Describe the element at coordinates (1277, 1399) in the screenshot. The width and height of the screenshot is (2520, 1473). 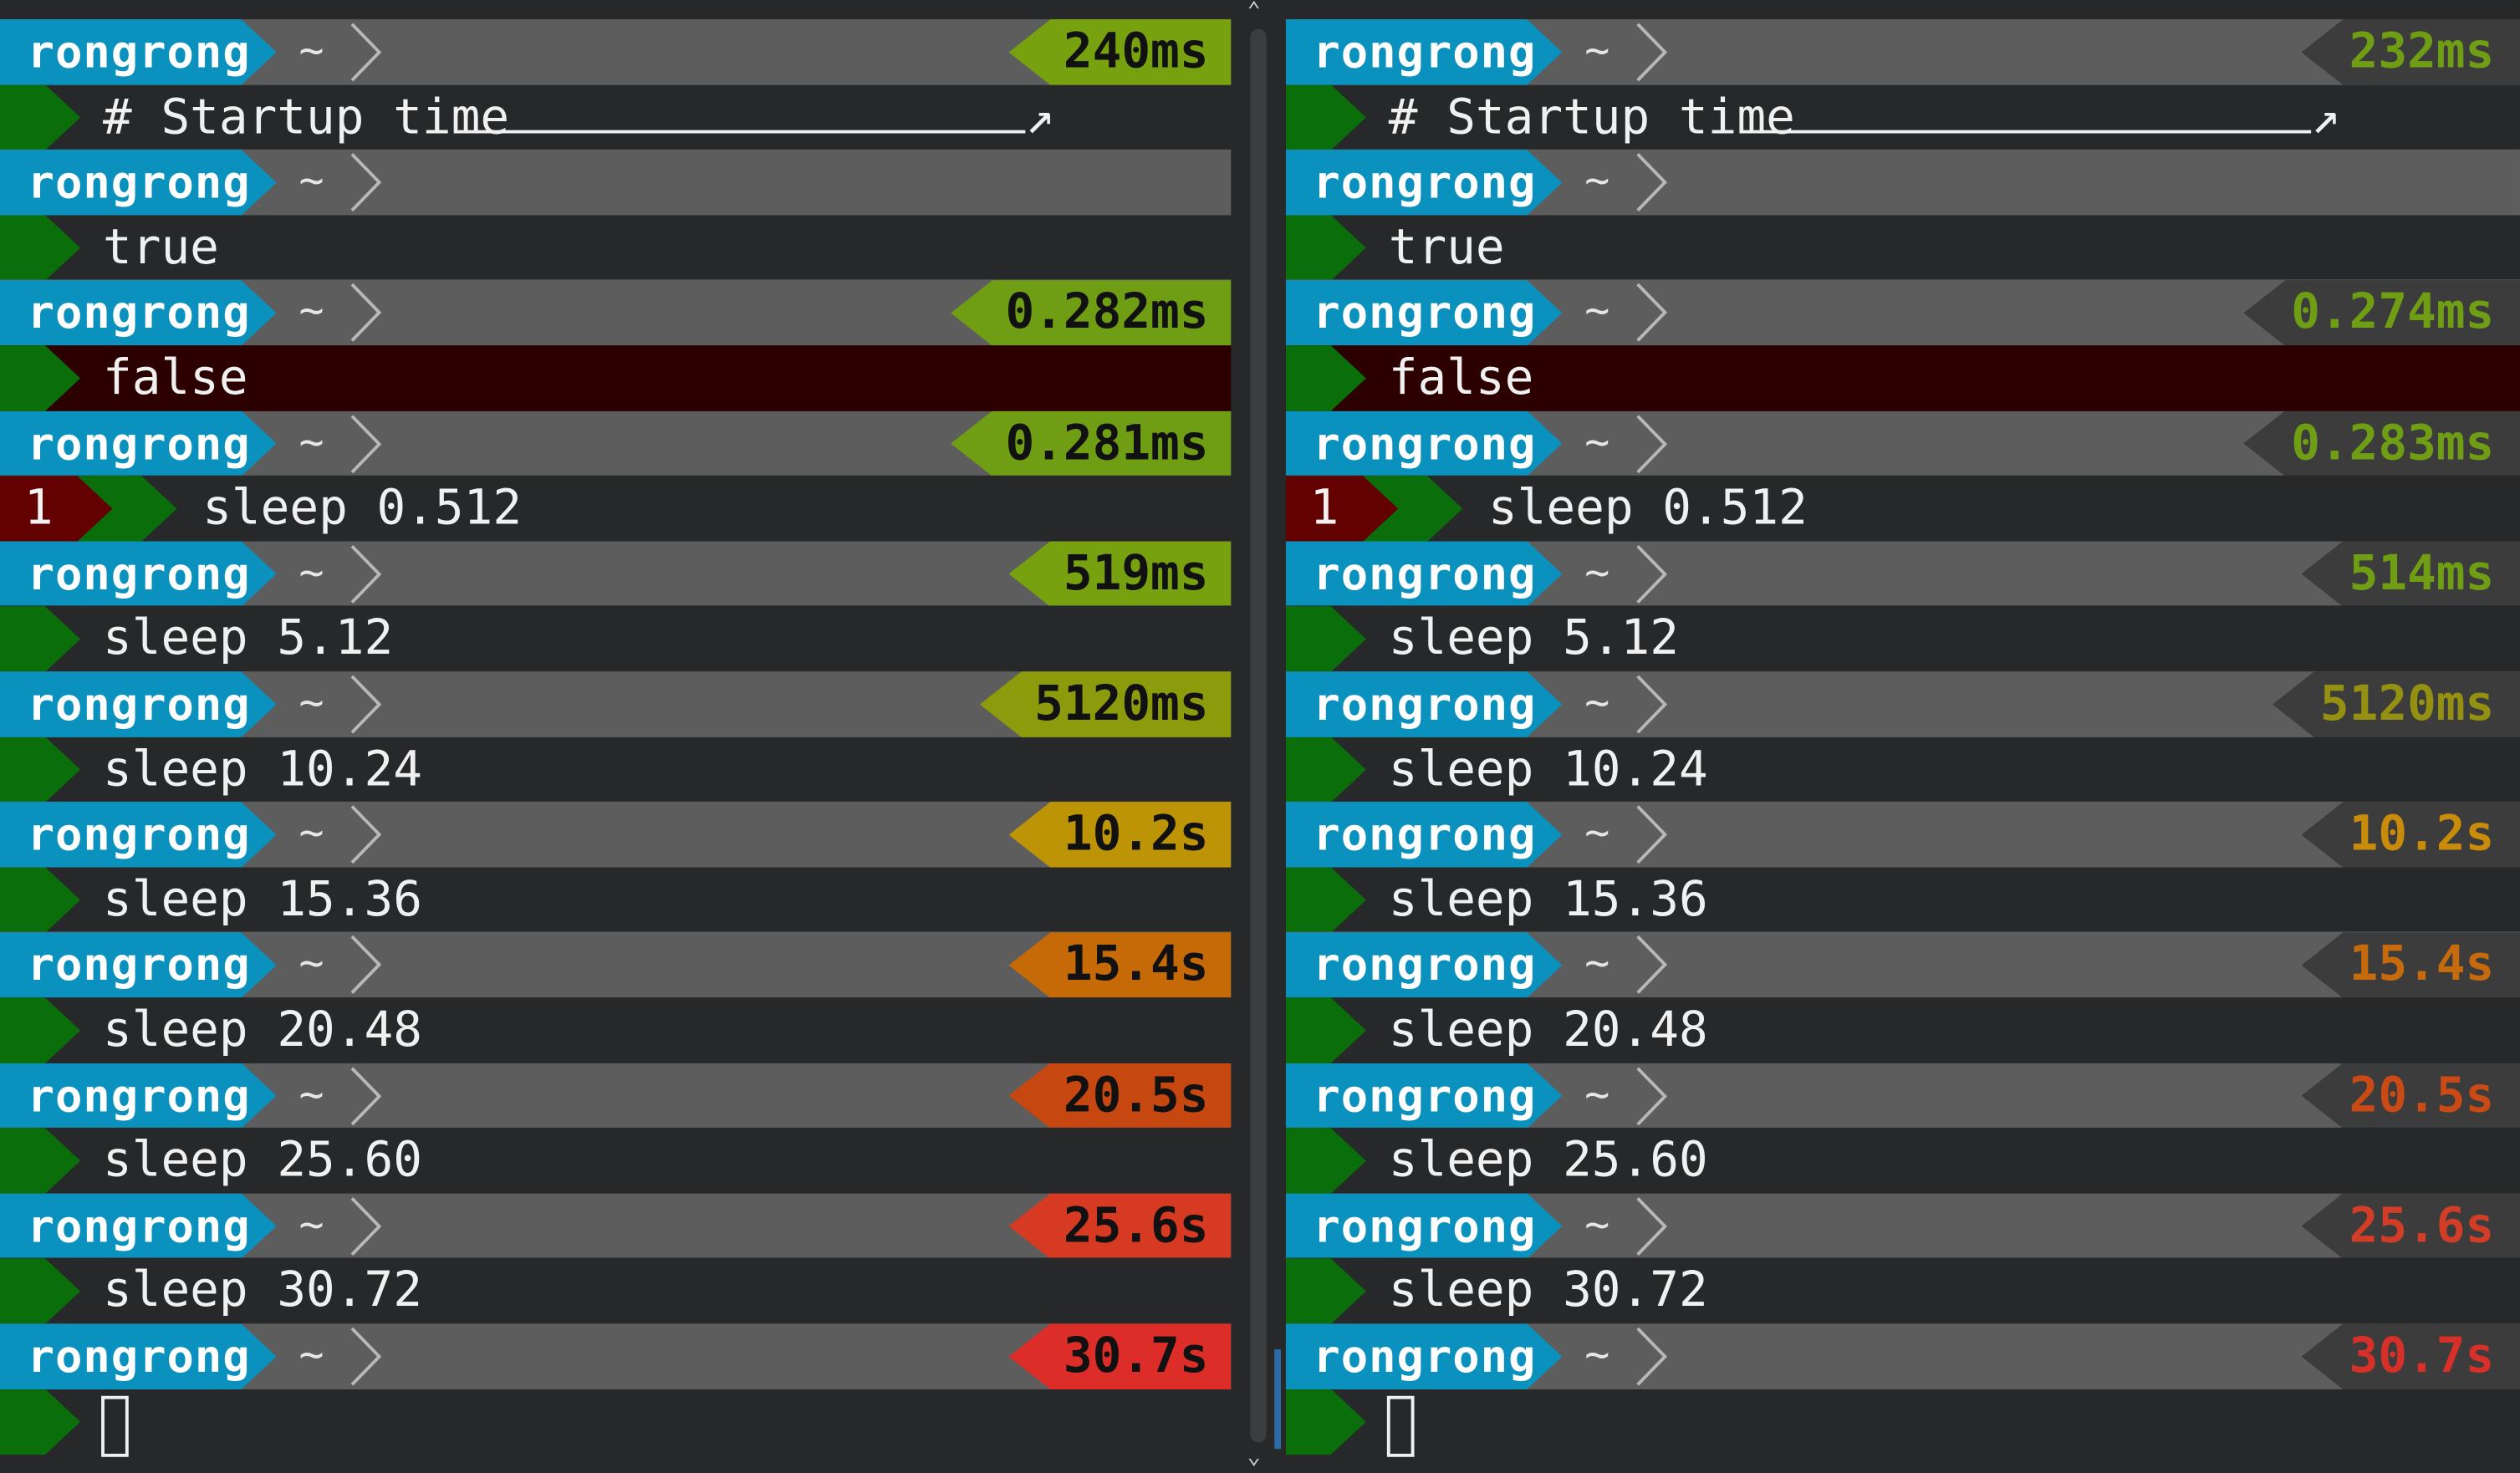
I see `scrollbar-thumb` at that location.